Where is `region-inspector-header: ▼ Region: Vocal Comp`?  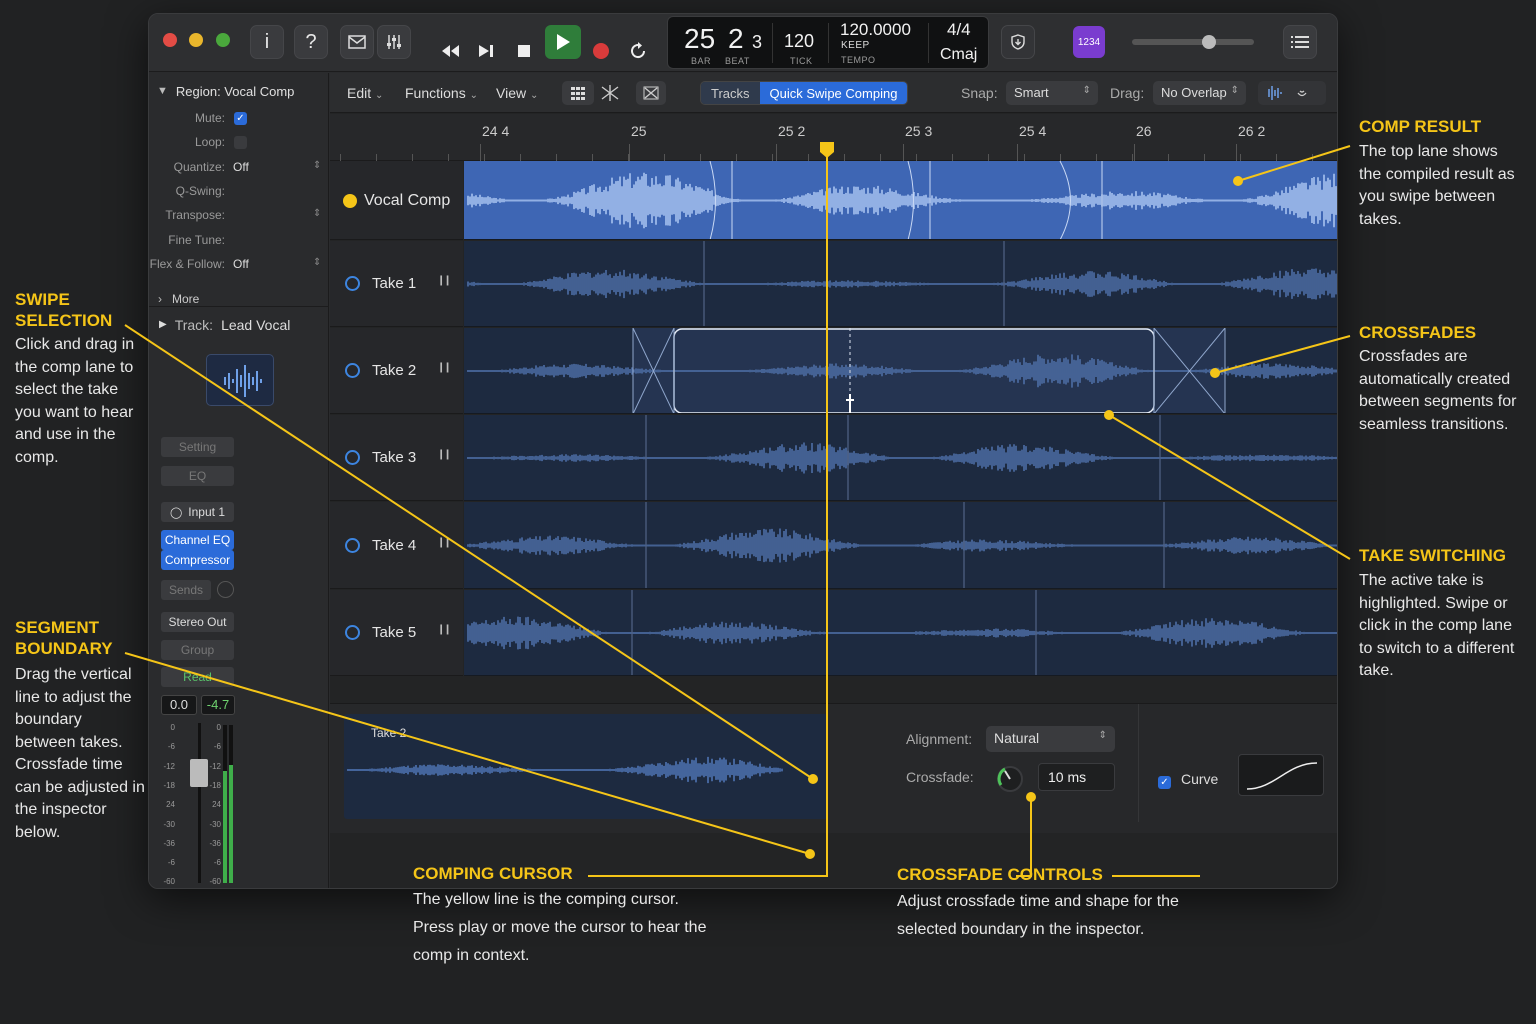 region-inspector-header: ▼ Region: Vocal Comp is located at coordinates (239, 91).